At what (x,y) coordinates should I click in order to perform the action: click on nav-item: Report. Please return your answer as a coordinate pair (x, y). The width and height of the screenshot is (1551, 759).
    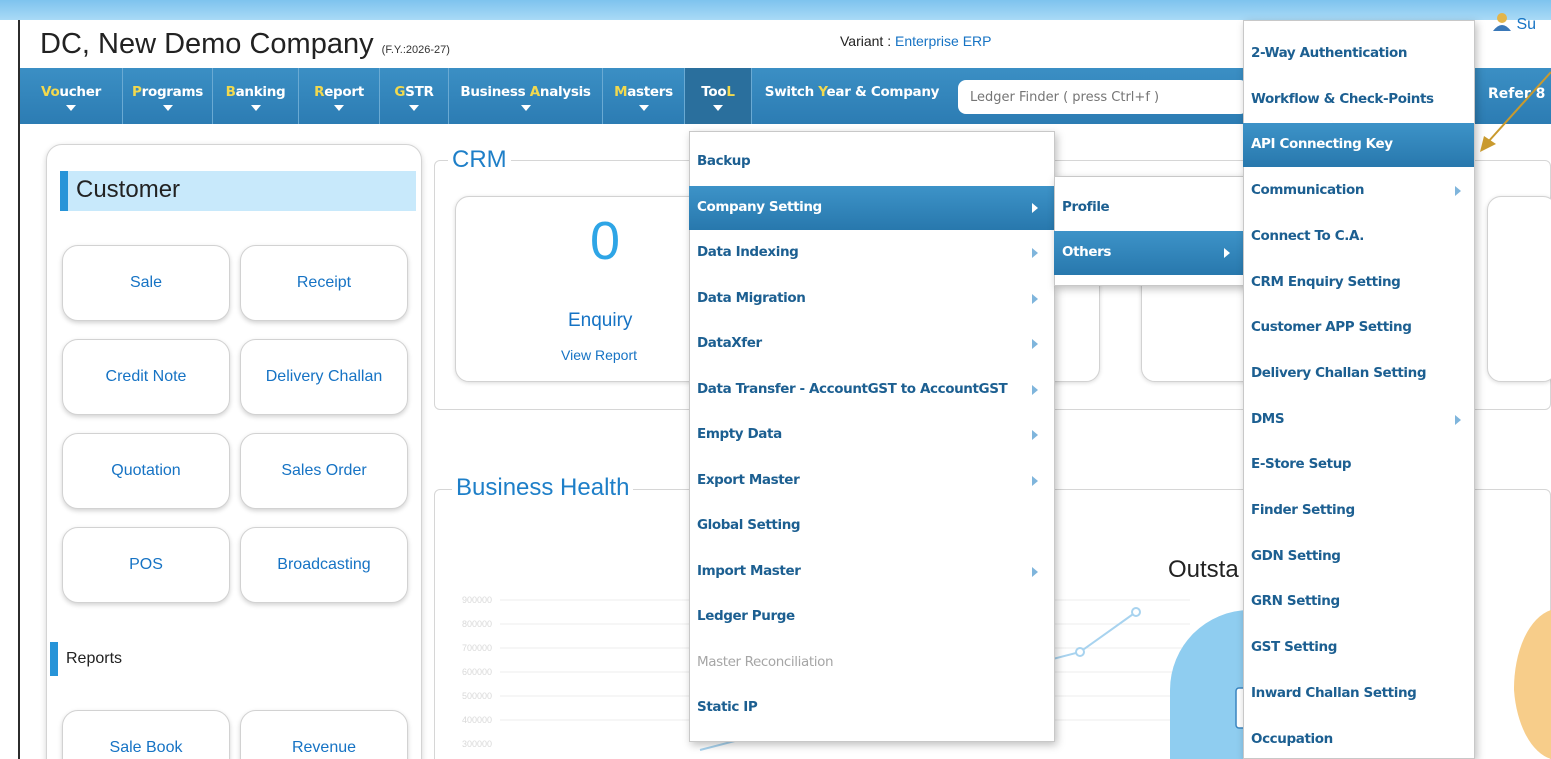
    Looking at the image, I should click on (339, 96).